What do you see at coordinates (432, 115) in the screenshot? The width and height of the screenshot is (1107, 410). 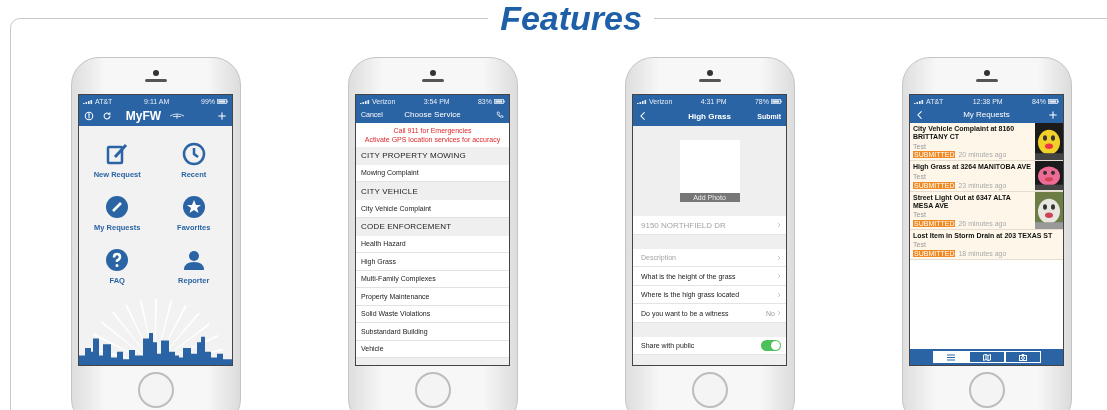 I see `screen-title: Choose Service` at bounding box center [432, 115].